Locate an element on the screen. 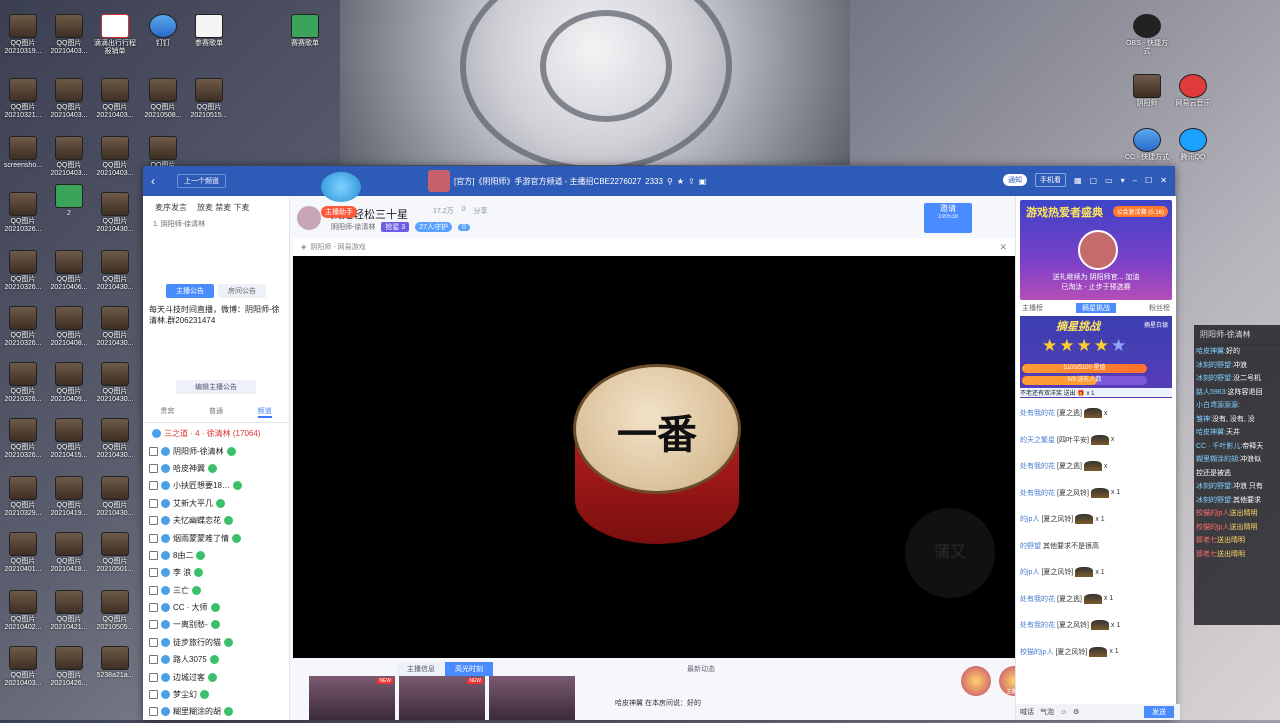 This screenshot has width=1280, height=723. tab-vip: 贵宾 is located at coordinates (167, 412).